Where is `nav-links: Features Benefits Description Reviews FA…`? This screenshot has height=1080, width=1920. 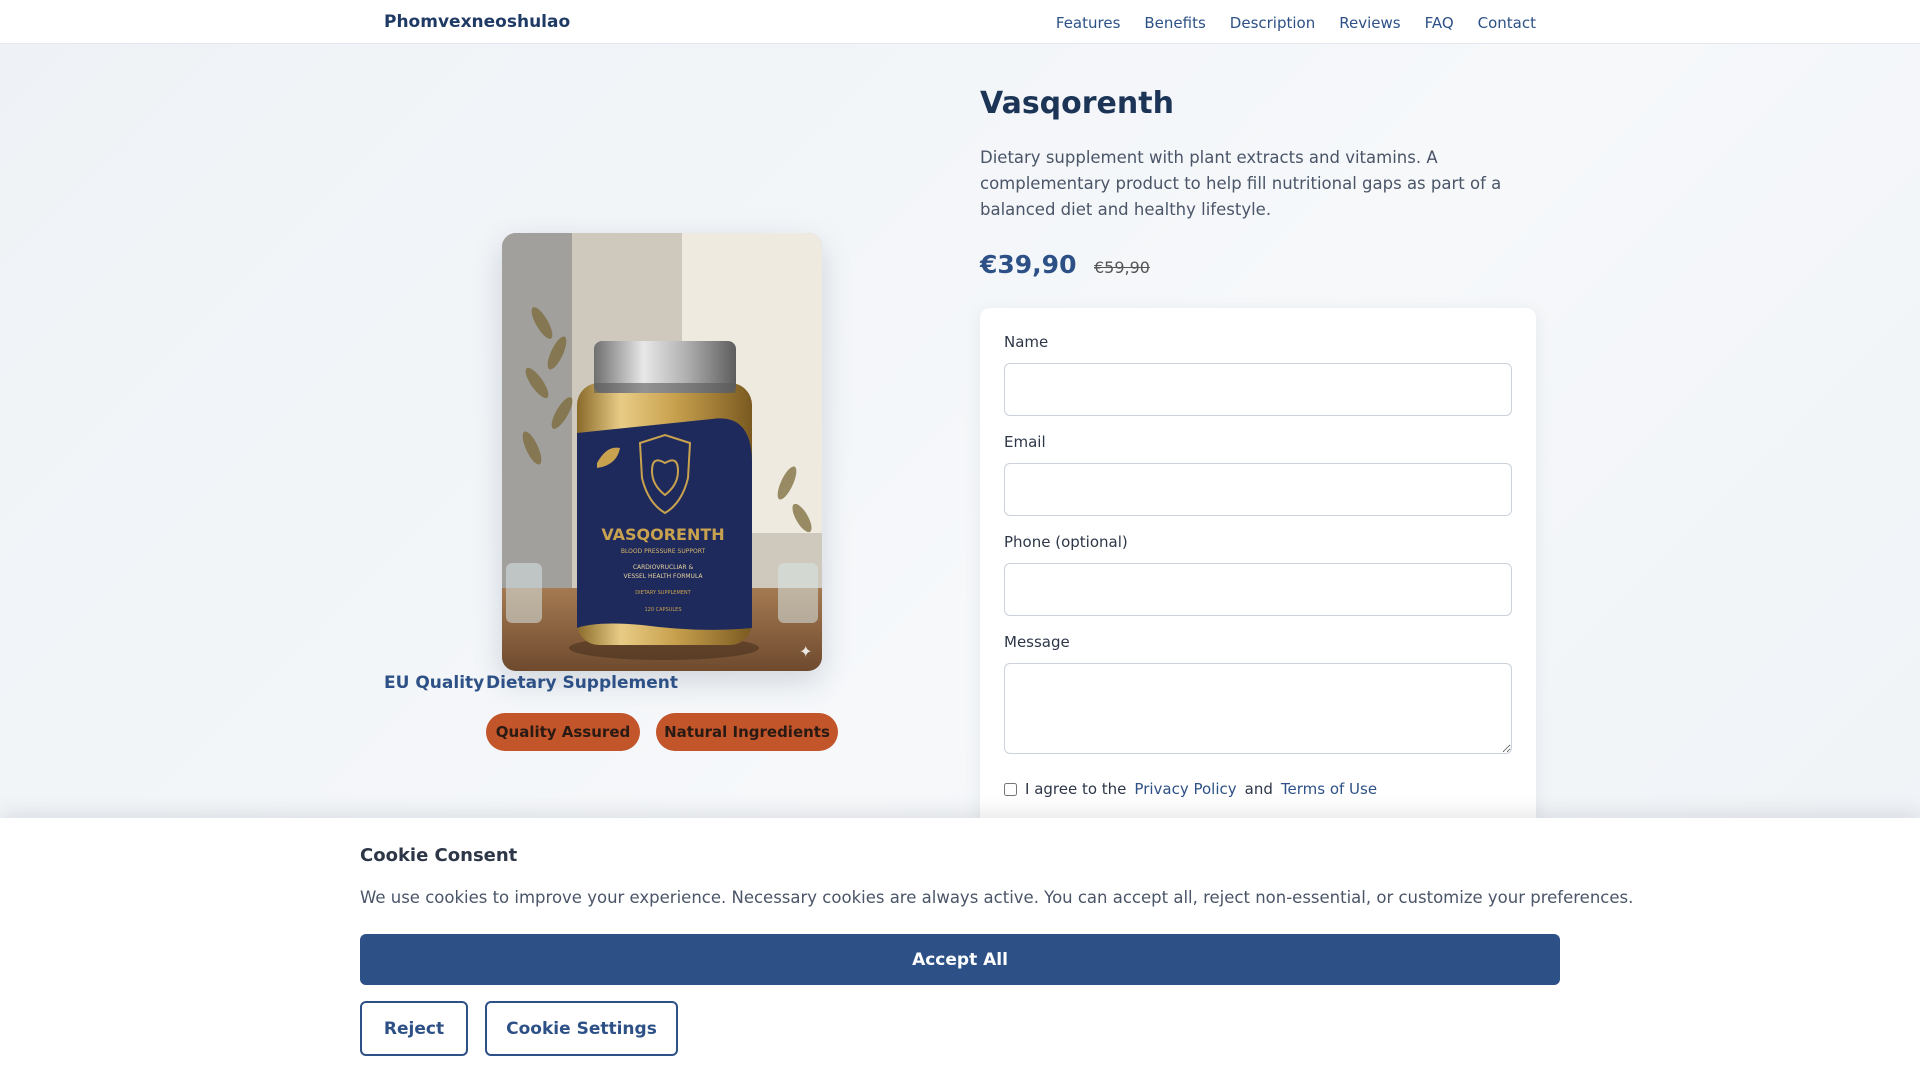 nav-links: Features Benefits Description Reviews FA… is located at coordinates (1296, 23).